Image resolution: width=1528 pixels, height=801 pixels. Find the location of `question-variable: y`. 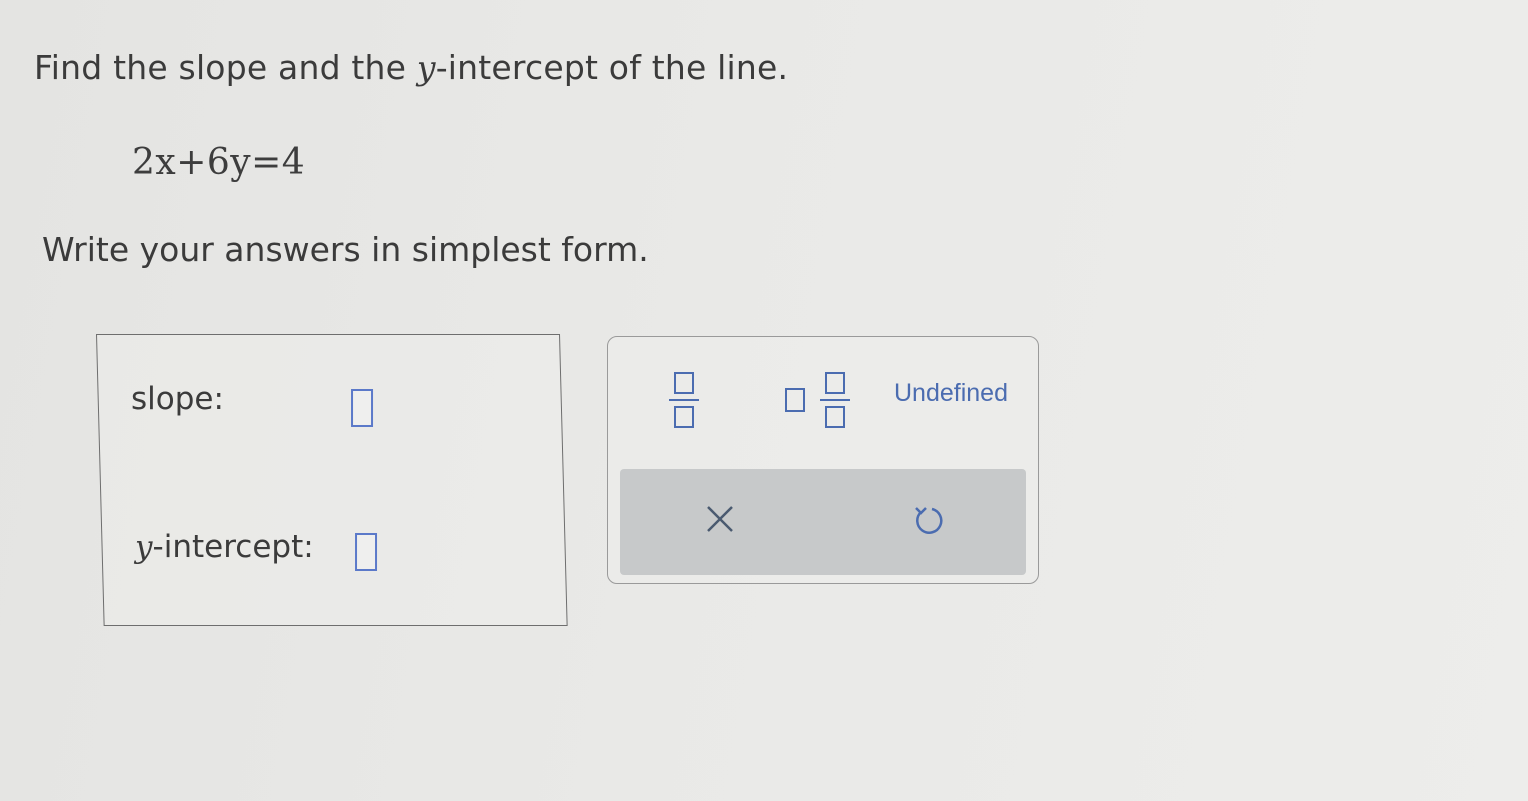

question-variable: y is located at coordinates (426, 67).